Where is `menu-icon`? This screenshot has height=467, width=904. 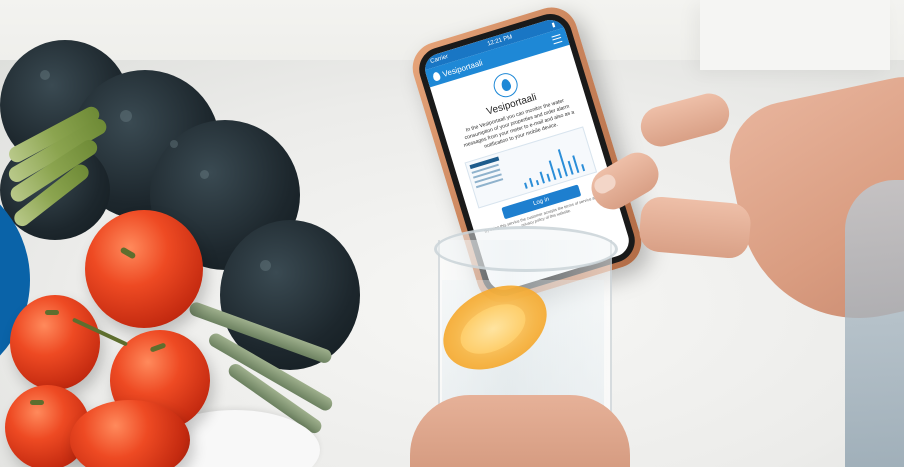
menu-icon is located at coordinates (557, 39).